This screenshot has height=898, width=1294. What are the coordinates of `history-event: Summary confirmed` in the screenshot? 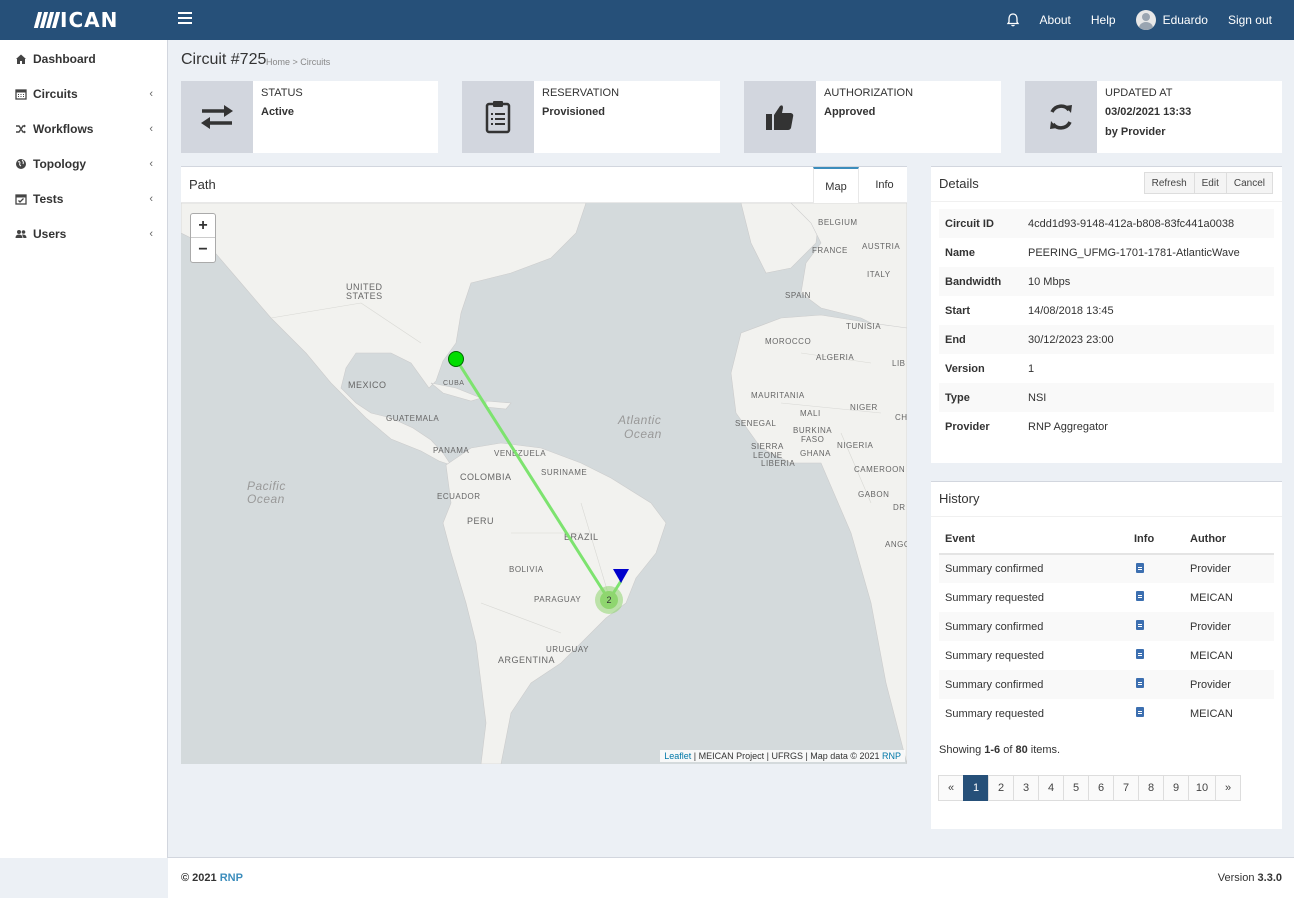 It's located at (994, 684).